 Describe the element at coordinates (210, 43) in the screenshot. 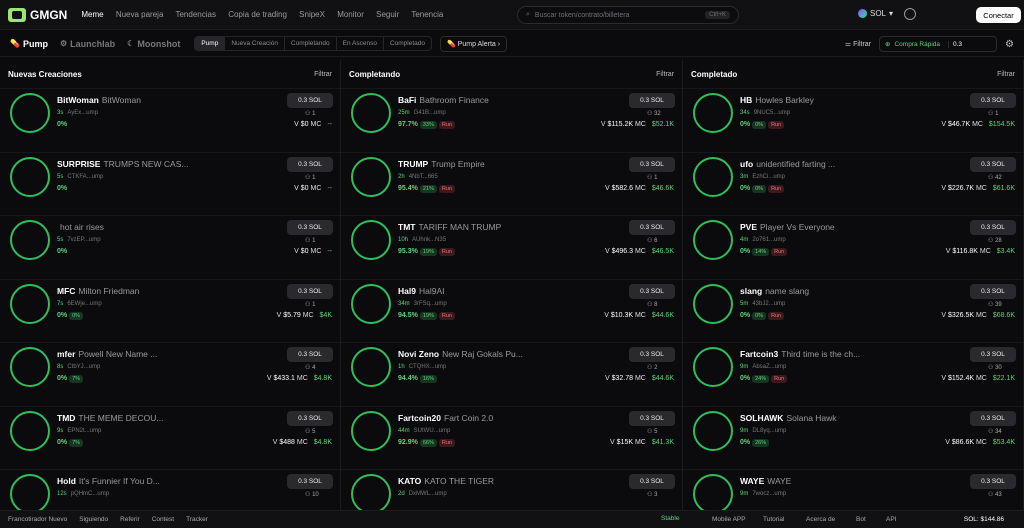

I see `segment-pump: Pump` at that location.